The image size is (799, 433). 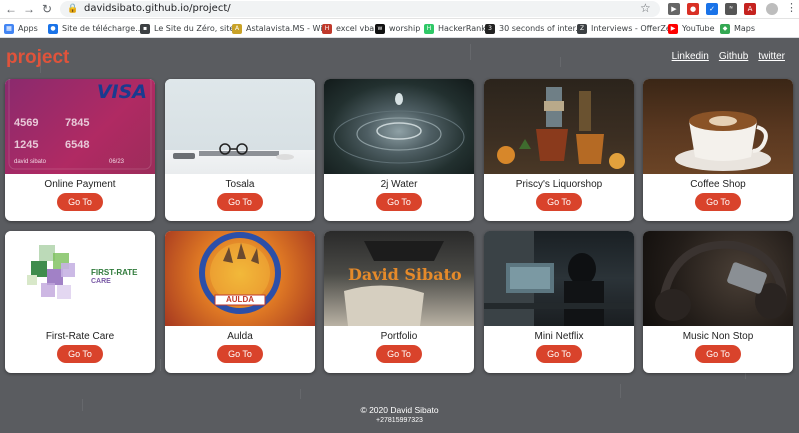 What do you see at coordinates (399, 184) in the screenshot?
I see `project-title: 2j Water` at bounding box center [399, 184].